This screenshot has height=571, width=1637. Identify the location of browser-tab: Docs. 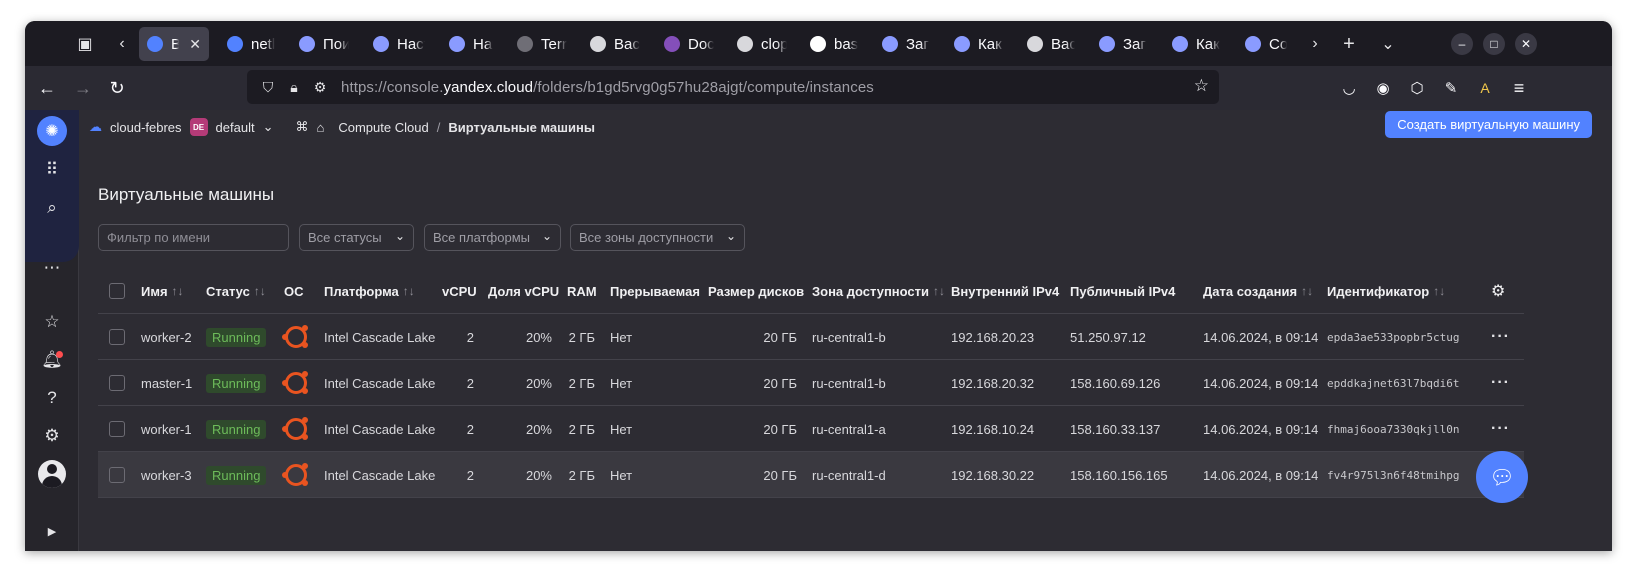
(689, 44).